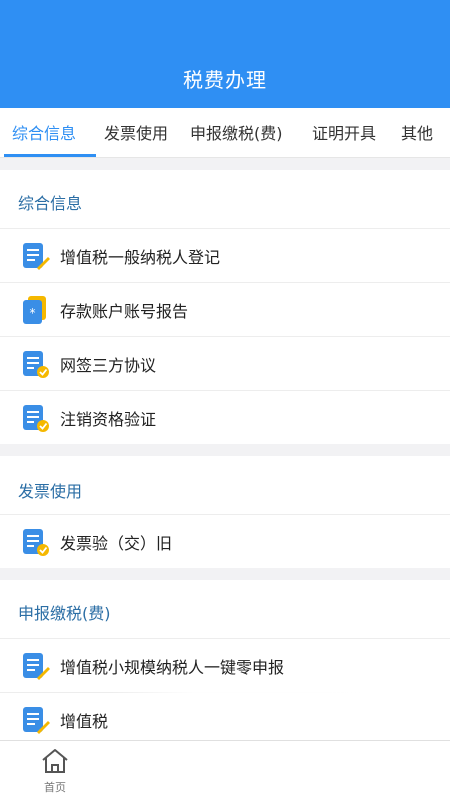  Describe the element at coordinates (225, 54) in the screenshot. I see `app-header: 税费办理` at that location.